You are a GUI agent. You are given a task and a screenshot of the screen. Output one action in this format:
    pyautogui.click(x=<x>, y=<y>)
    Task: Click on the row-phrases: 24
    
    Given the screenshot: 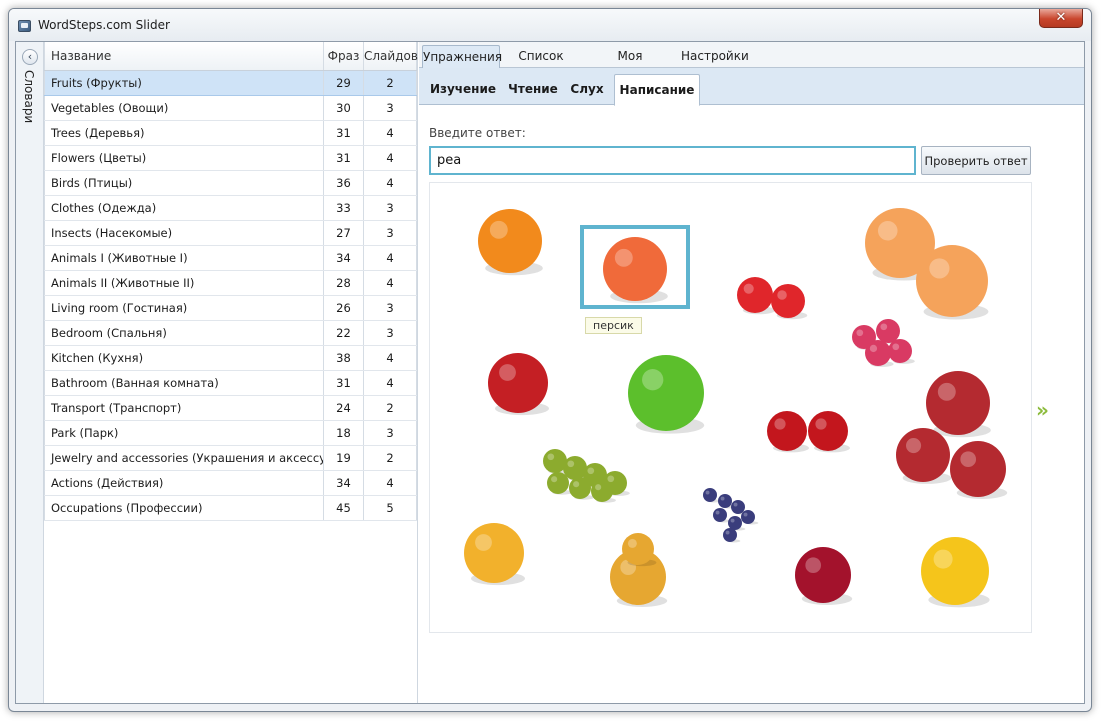 What is the action you would take?
    pyautogui.click(x=343, y=408)
    